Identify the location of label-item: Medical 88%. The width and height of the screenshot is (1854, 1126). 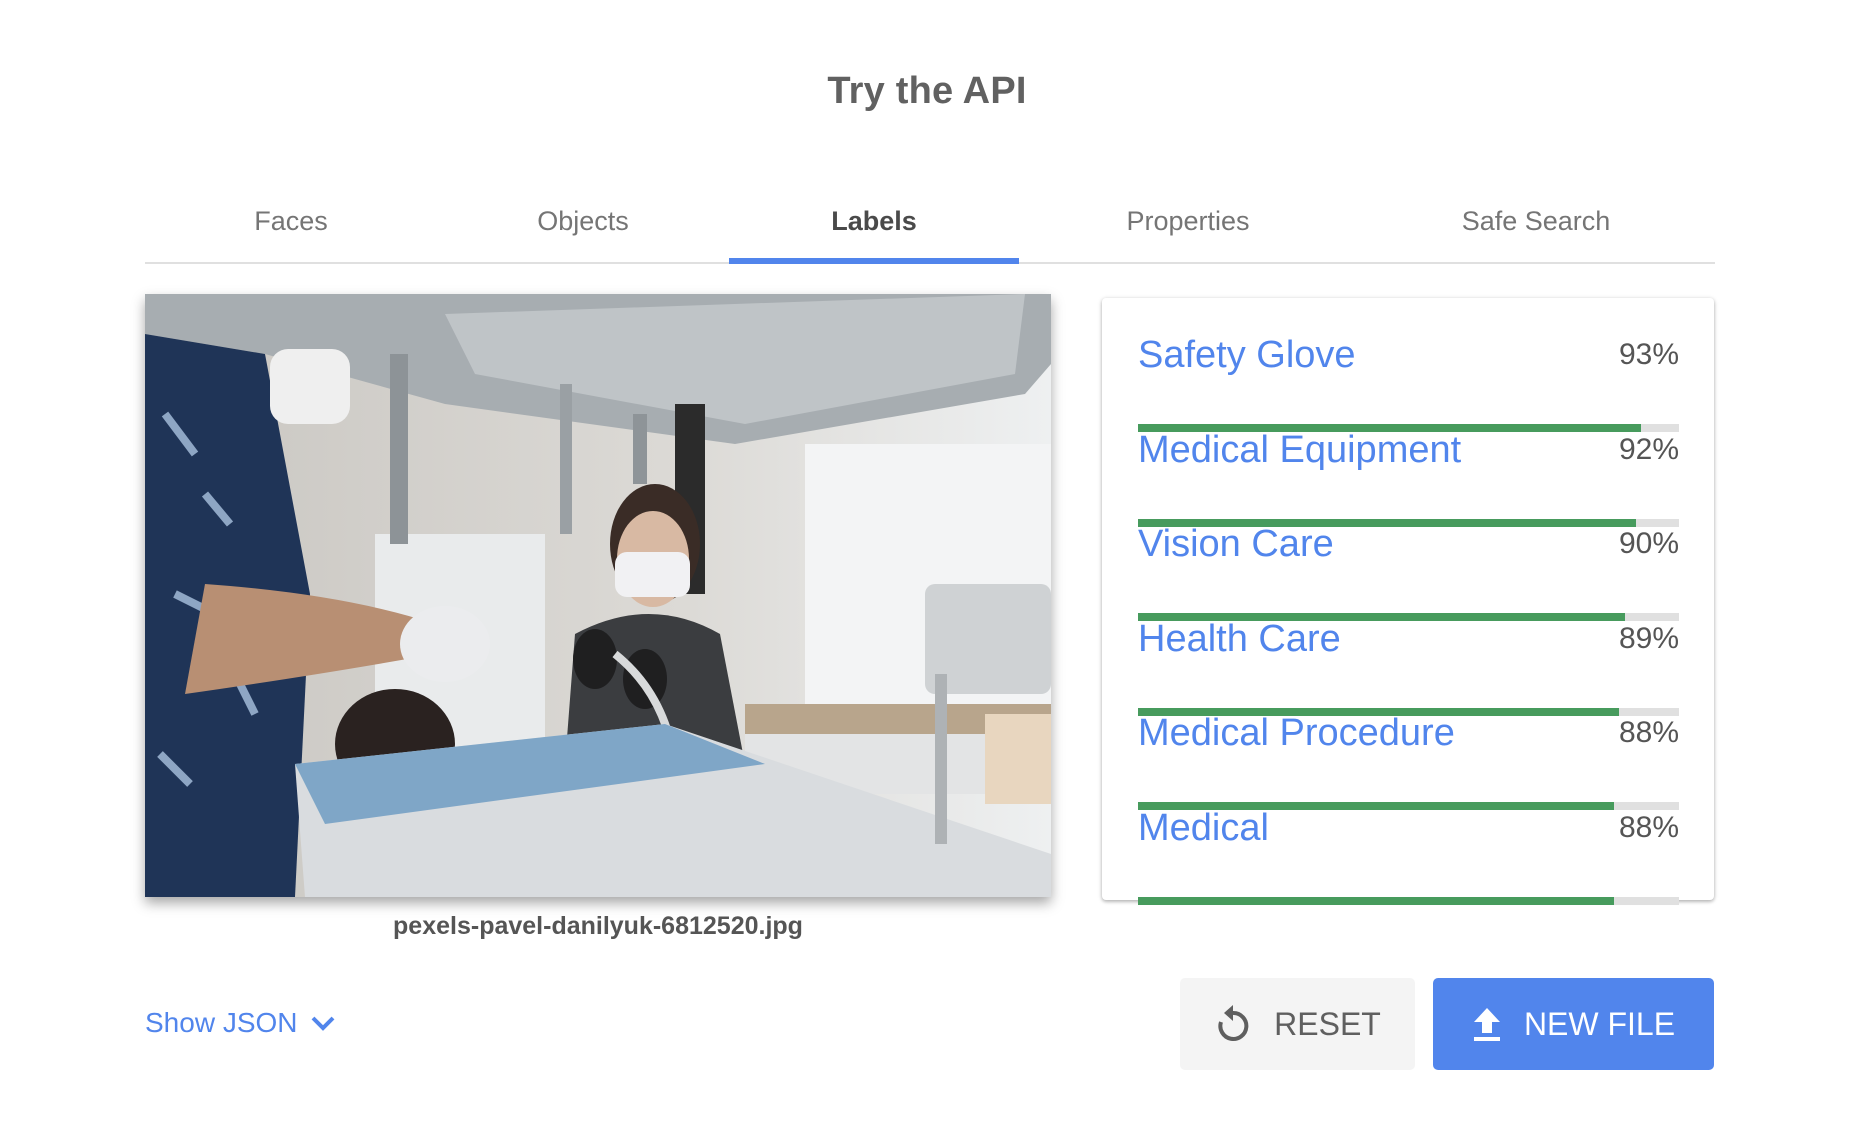
(1408, 856).